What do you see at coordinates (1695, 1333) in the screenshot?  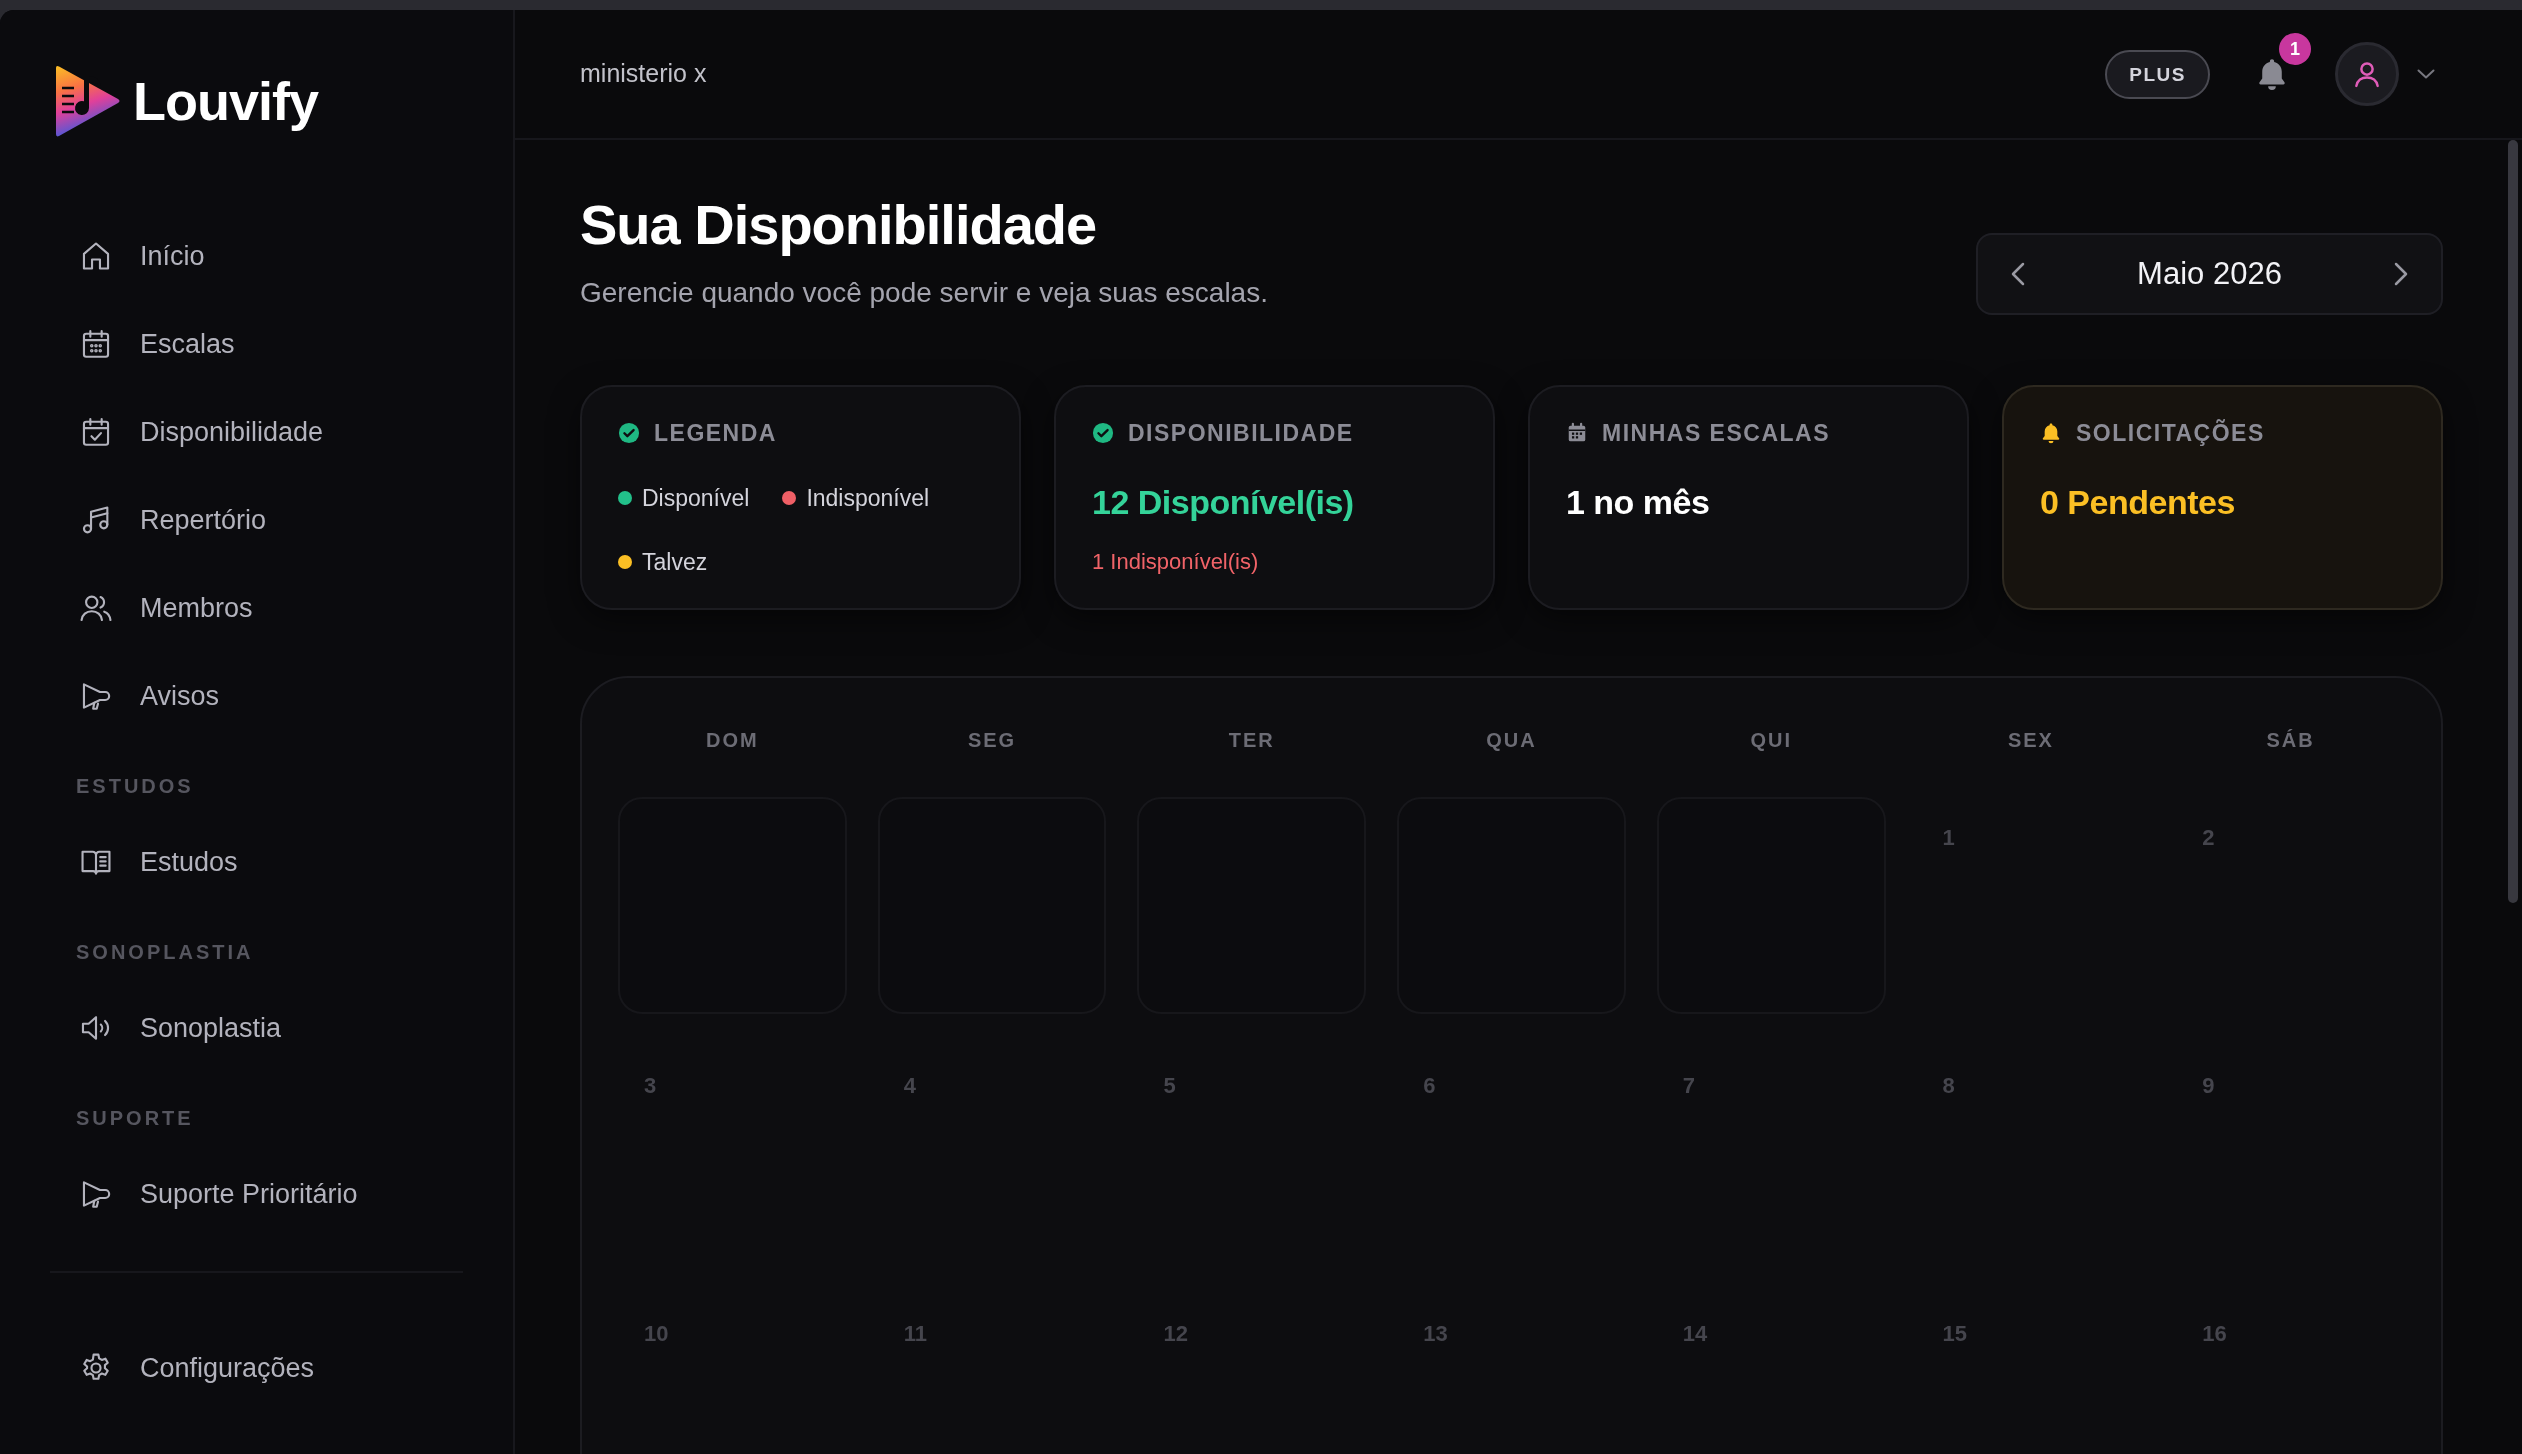 I see `day-number: 14` at bounding box center [1695, 1333].